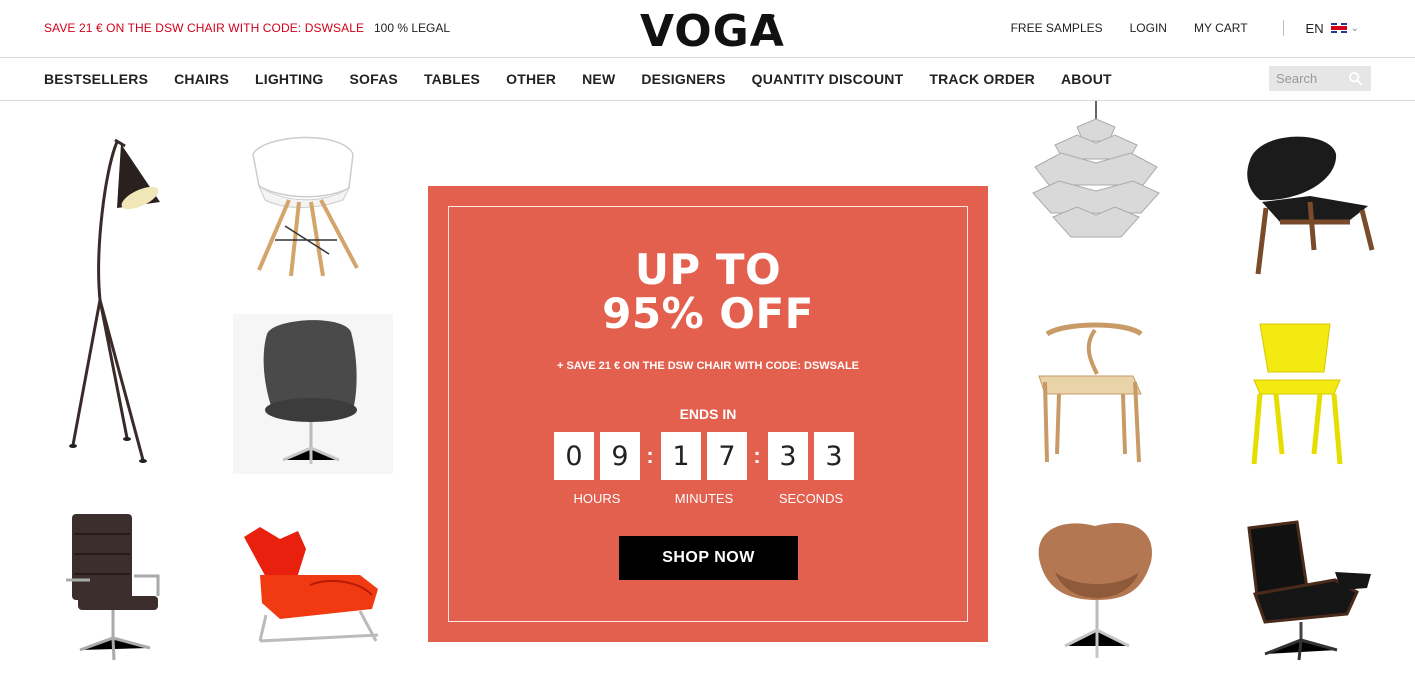  Describe the element at coordinates (1314, 28) in the screenshot. I see `language-label: EN` at that location.